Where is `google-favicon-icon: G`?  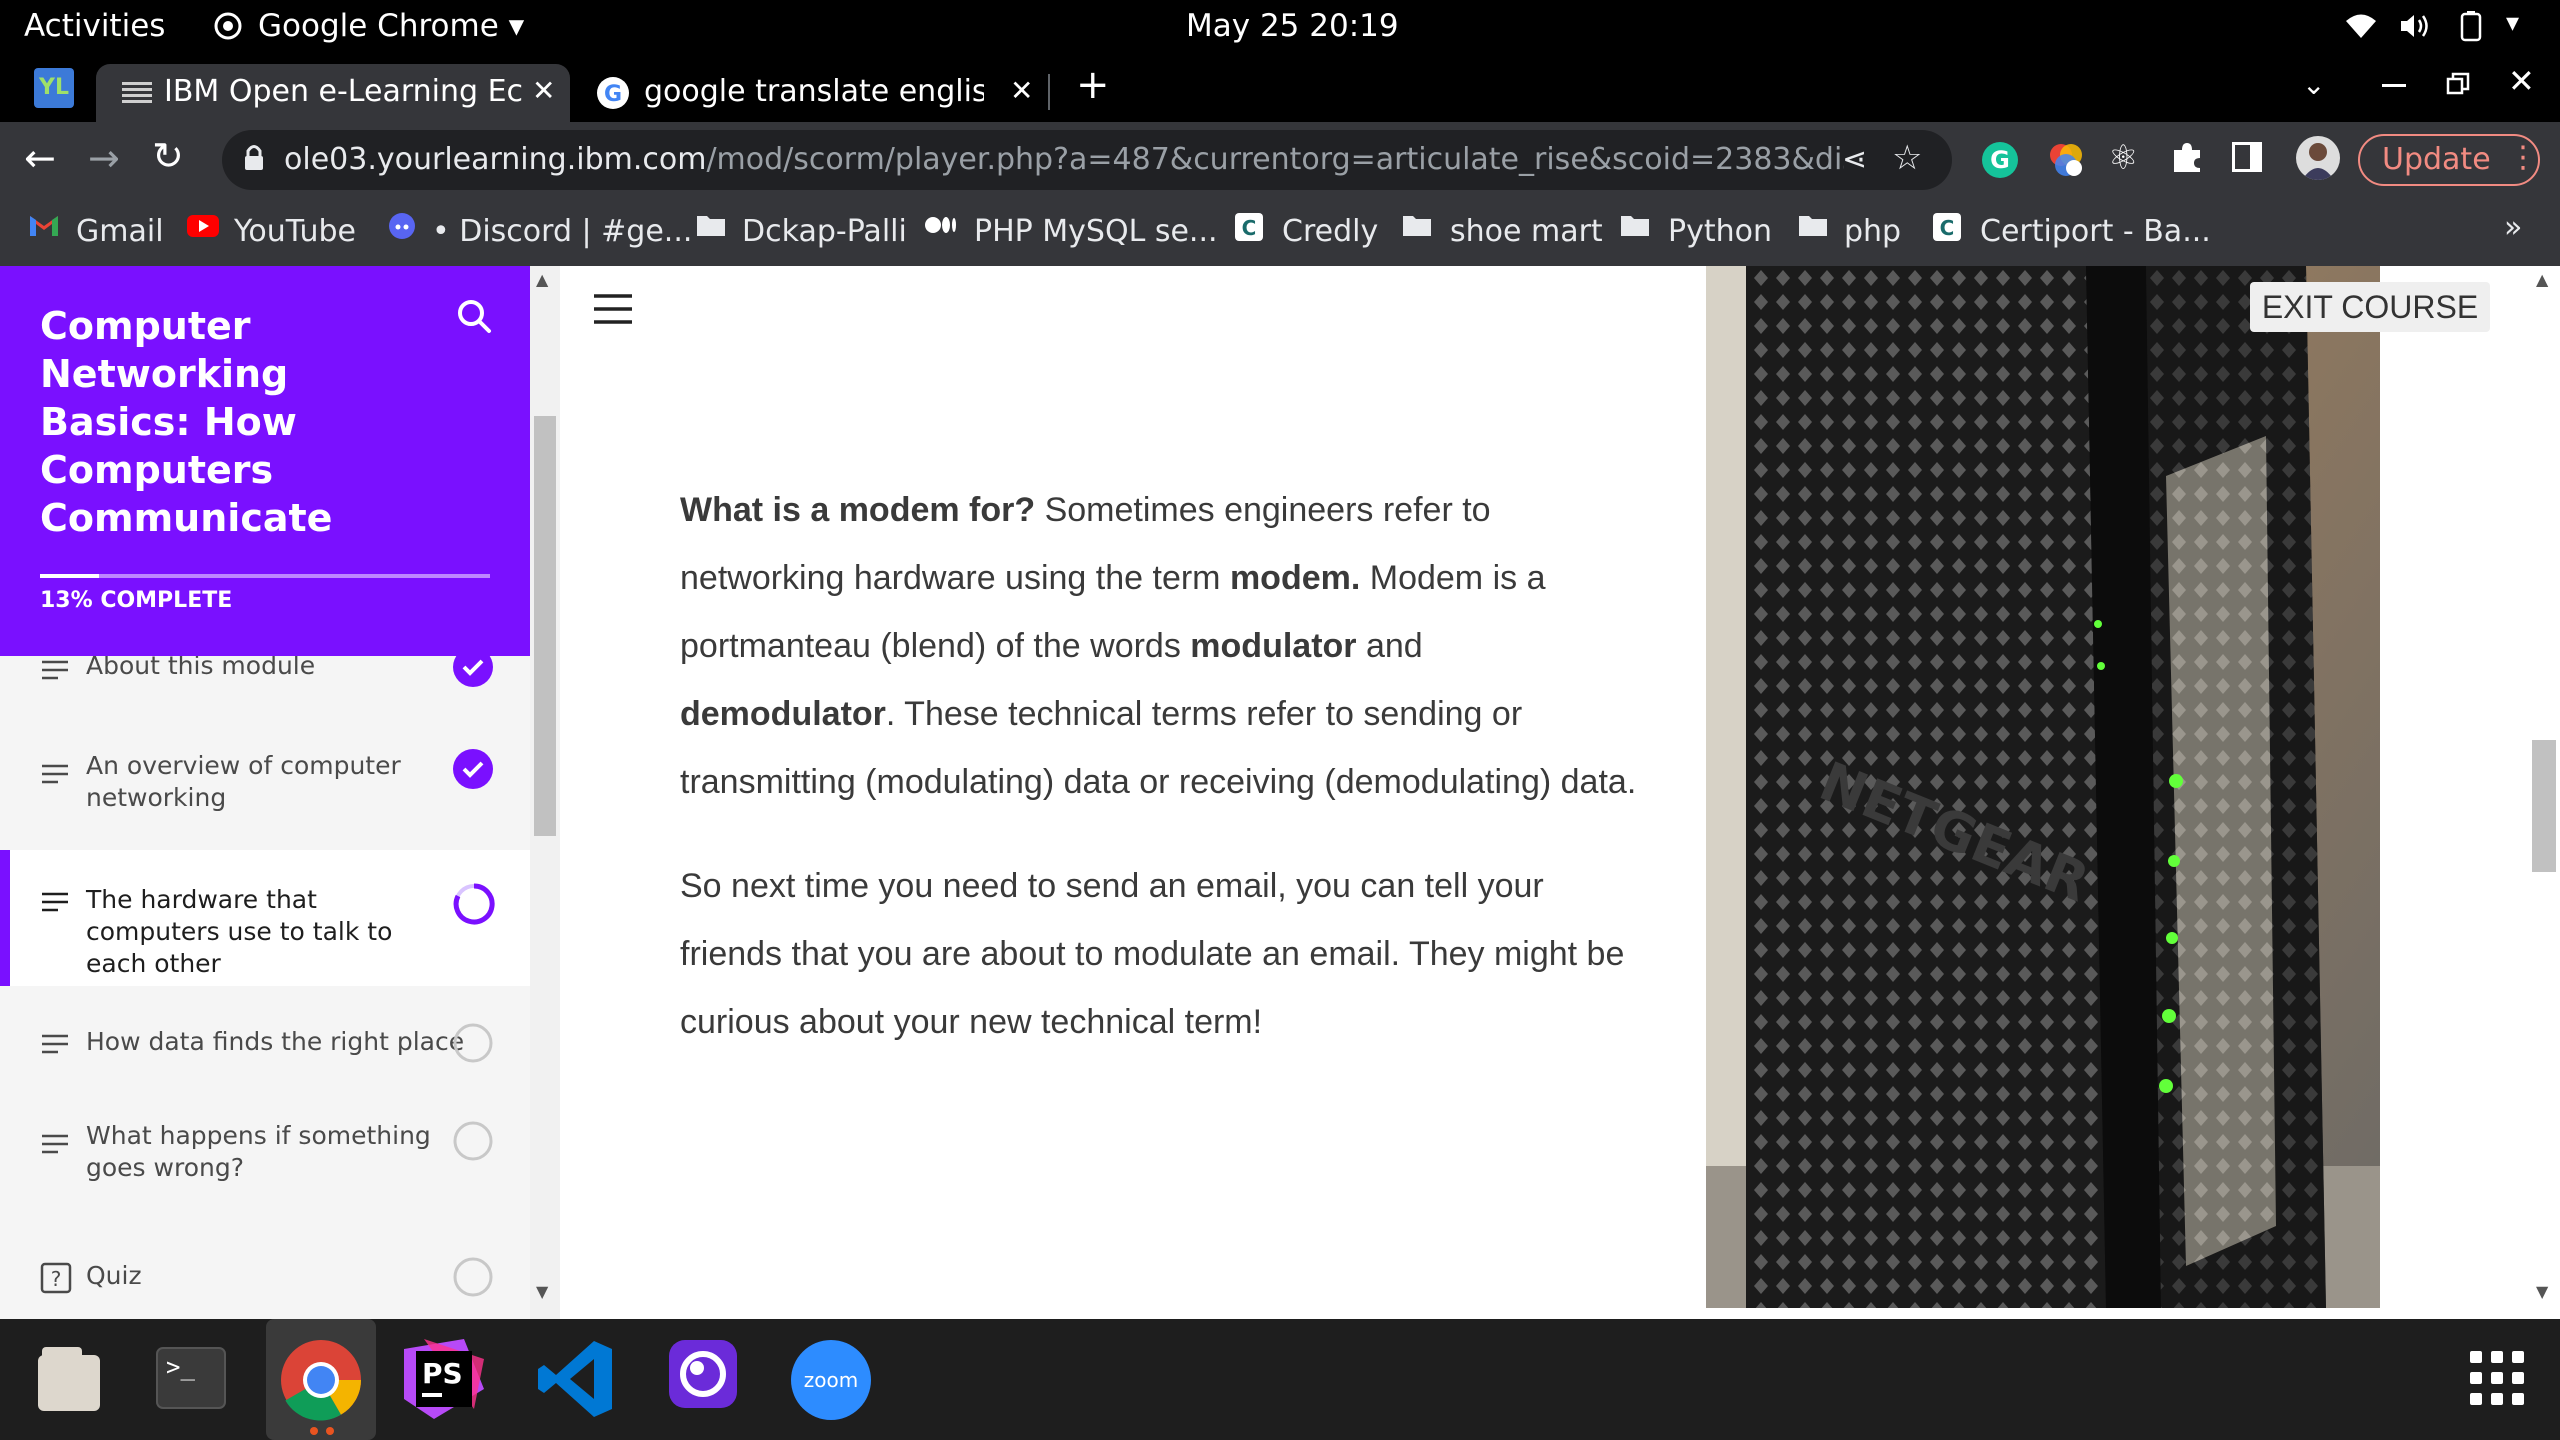 google-favicon-icon: G is located at coordinates (613, 93).